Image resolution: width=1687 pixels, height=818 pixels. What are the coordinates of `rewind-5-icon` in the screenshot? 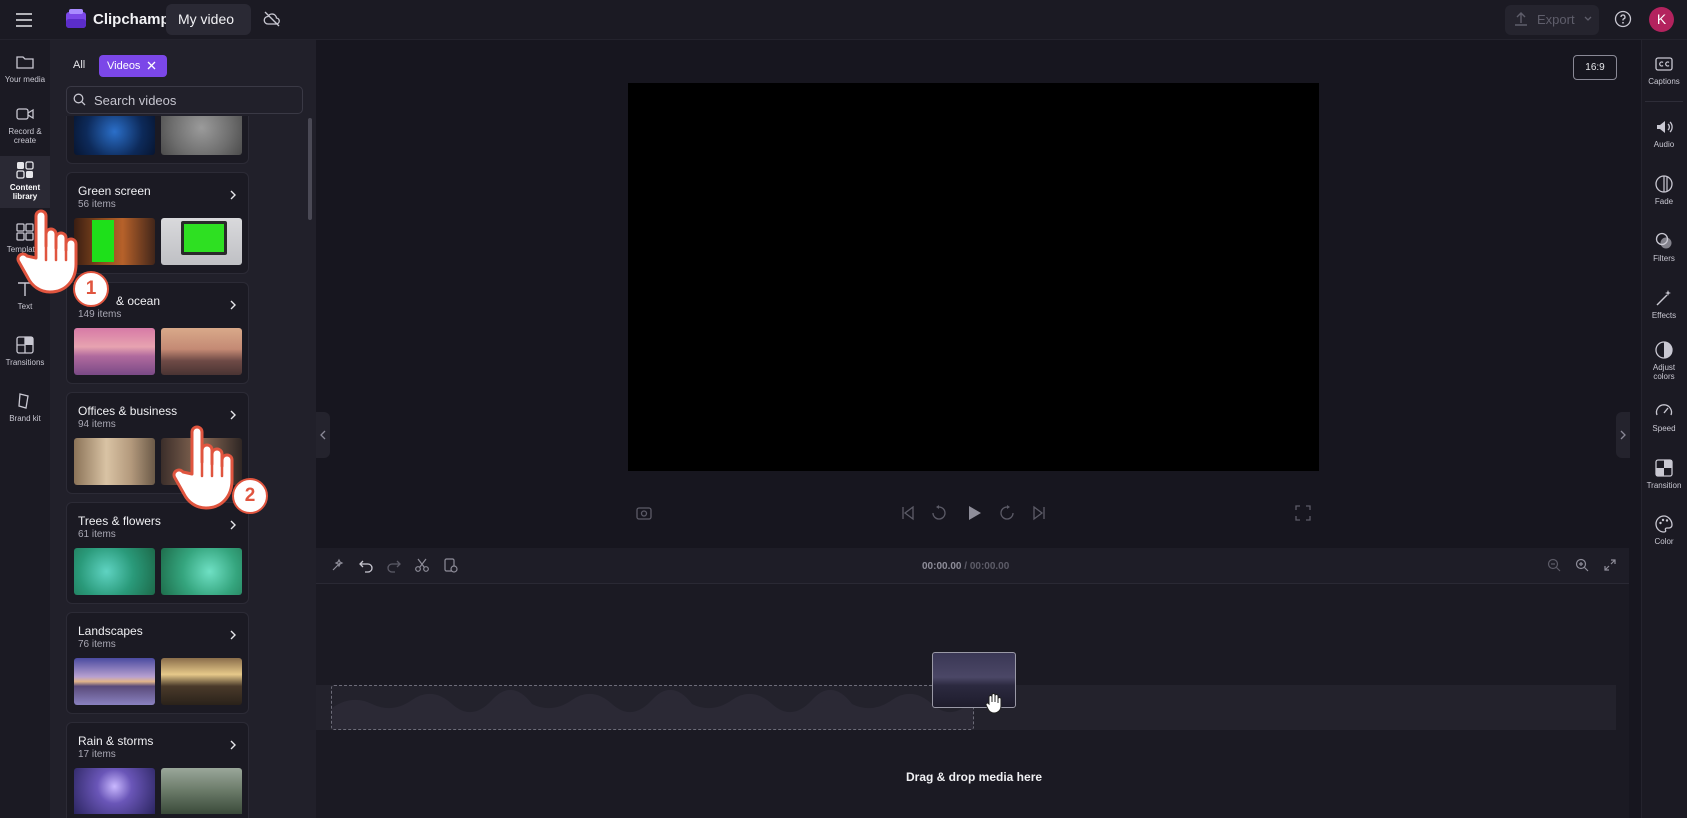 It's located at (939, 513).